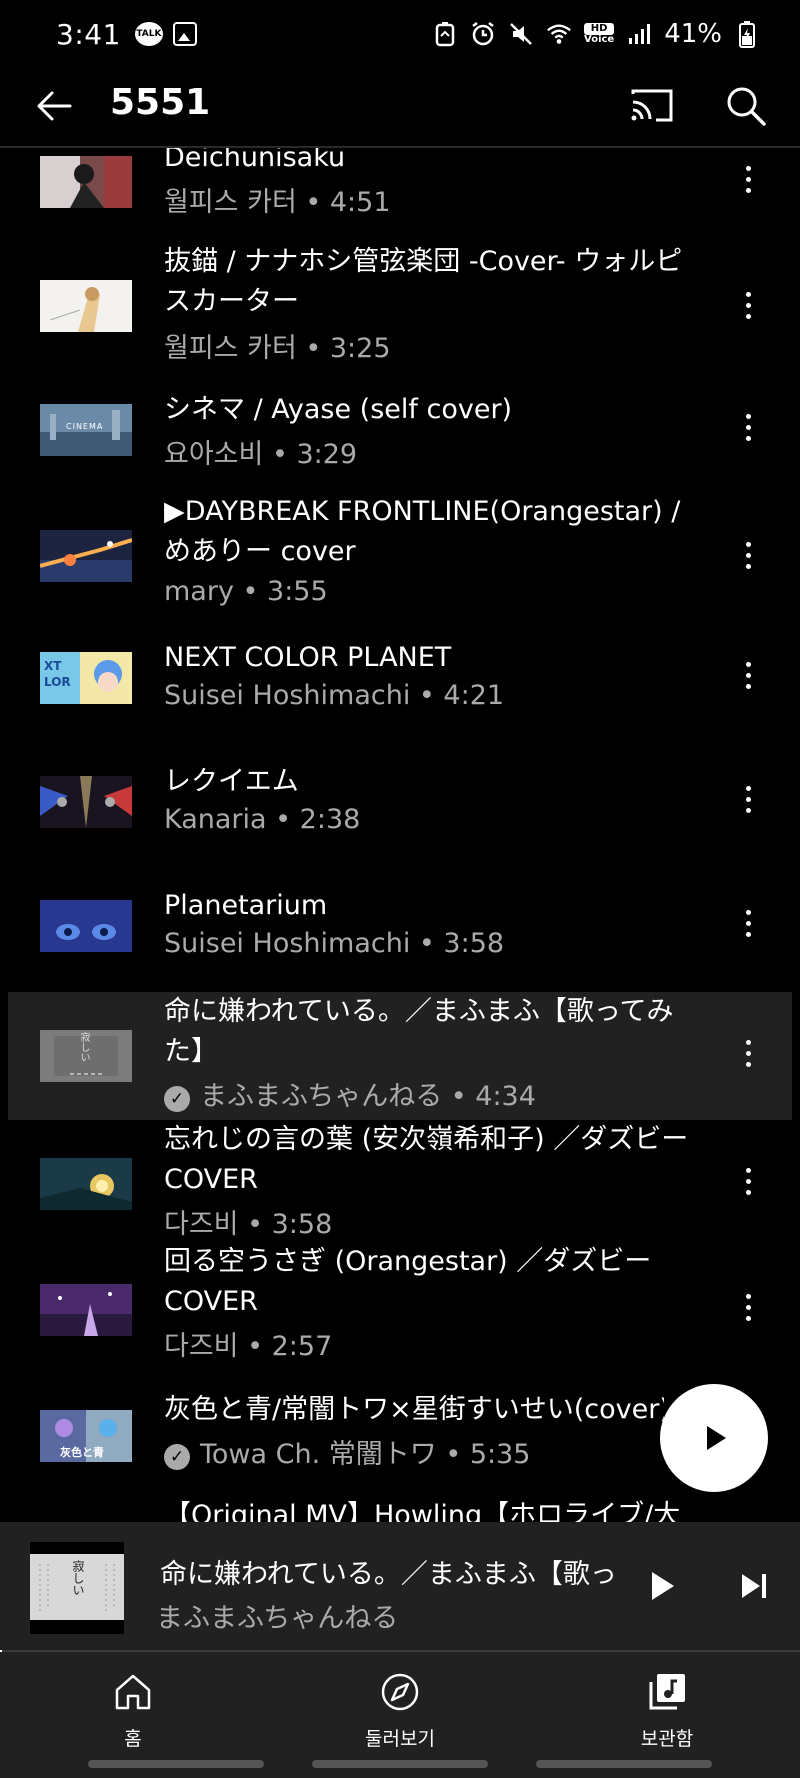 Image resolution: width=800 pixels, height=1778 pixels. What do you see at coordinates (277, 348) in the screenshot?
I see `video-meta: 월피스 카터 • 3:25` at bounding box center [277, 348].